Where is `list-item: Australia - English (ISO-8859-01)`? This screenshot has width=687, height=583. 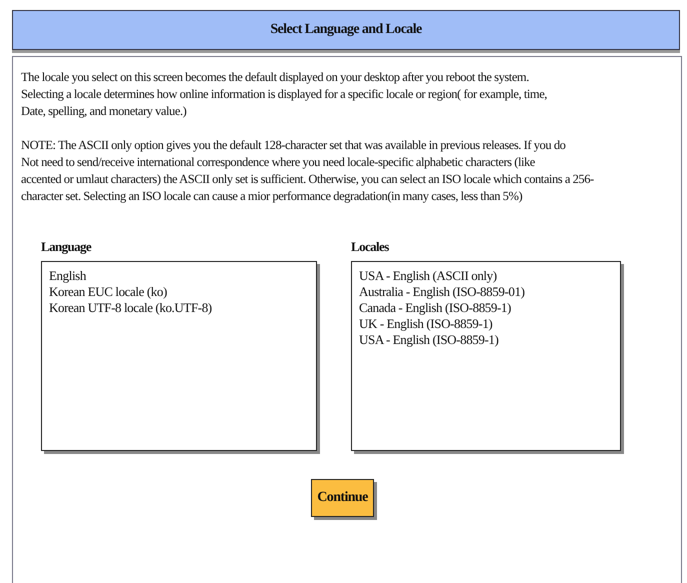 list-item: Australia - English (ISO-8859-01) is located at coordinates (486, 292).